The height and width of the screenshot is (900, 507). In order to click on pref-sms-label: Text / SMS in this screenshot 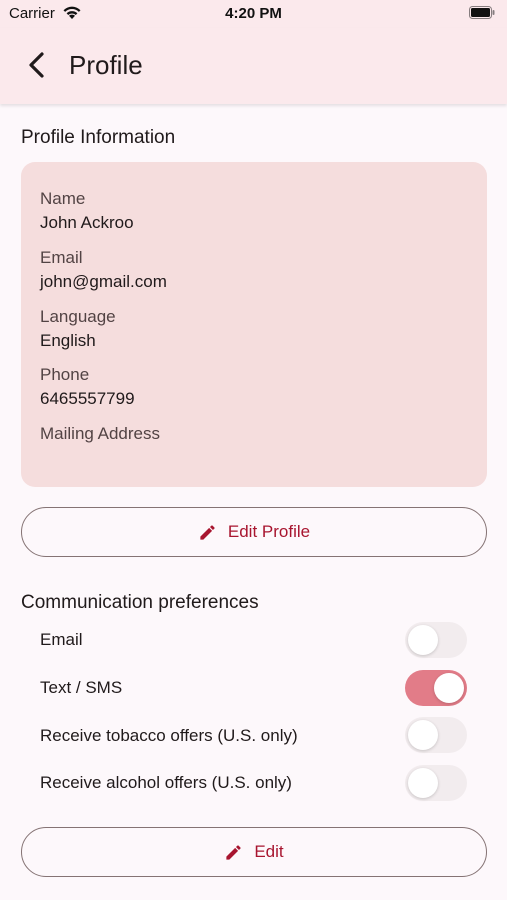, I will do `click(81, 687)`.